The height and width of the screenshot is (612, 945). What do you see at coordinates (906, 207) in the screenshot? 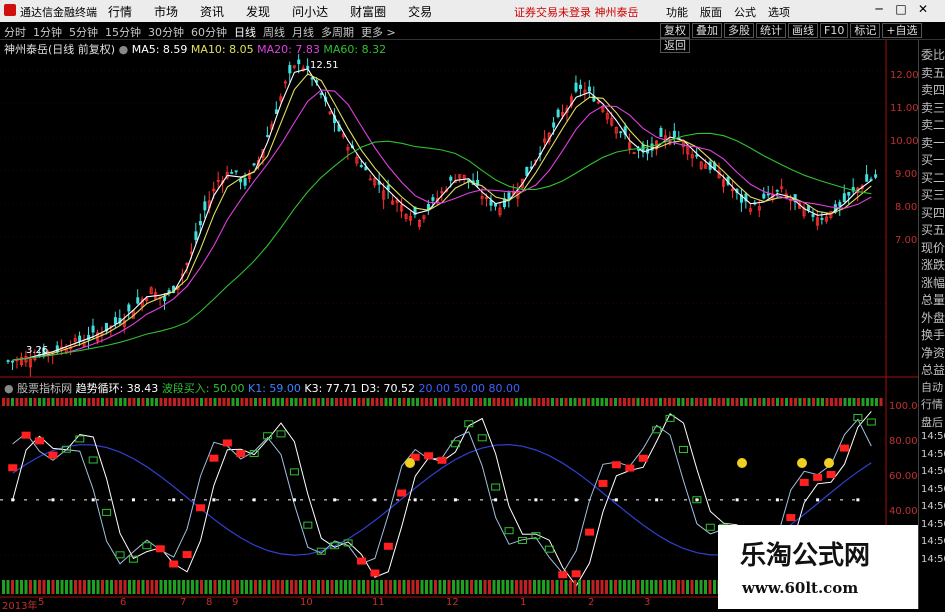
I see `price-tick: 8.00` at bounding box center [906, 207].